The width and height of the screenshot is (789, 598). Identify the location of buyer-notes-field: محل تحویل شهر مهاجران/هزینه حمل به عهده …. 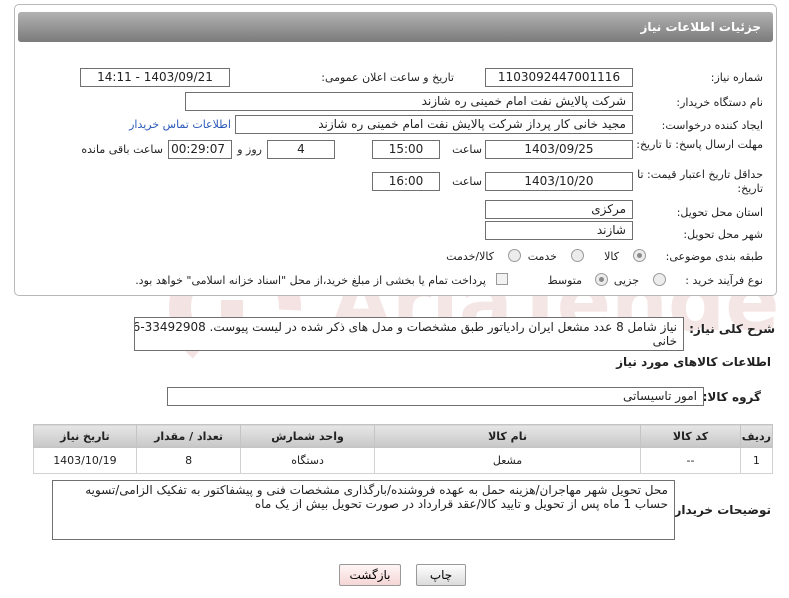
(363, 510).